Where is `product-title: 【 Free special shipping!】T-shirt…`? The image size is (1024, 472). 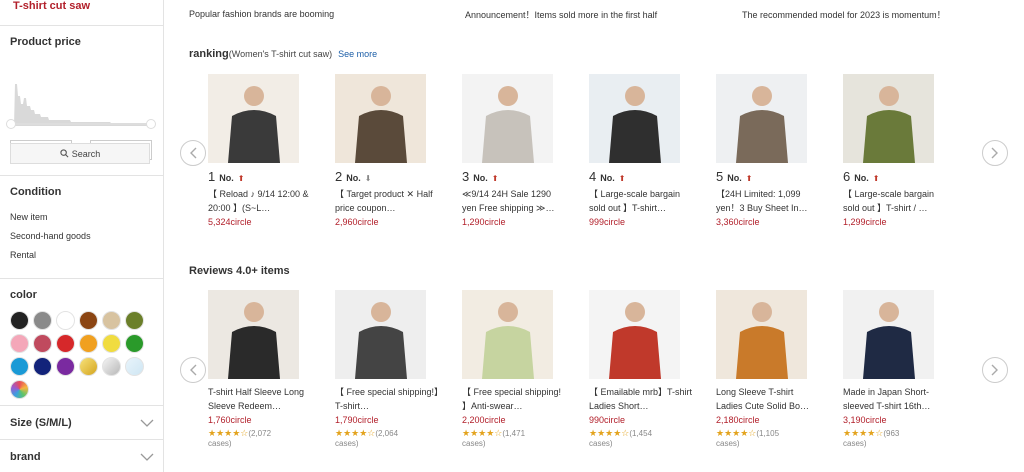
product-title: 【 Free special shipping!】T-shirt… is located at coordinates (387, 399).